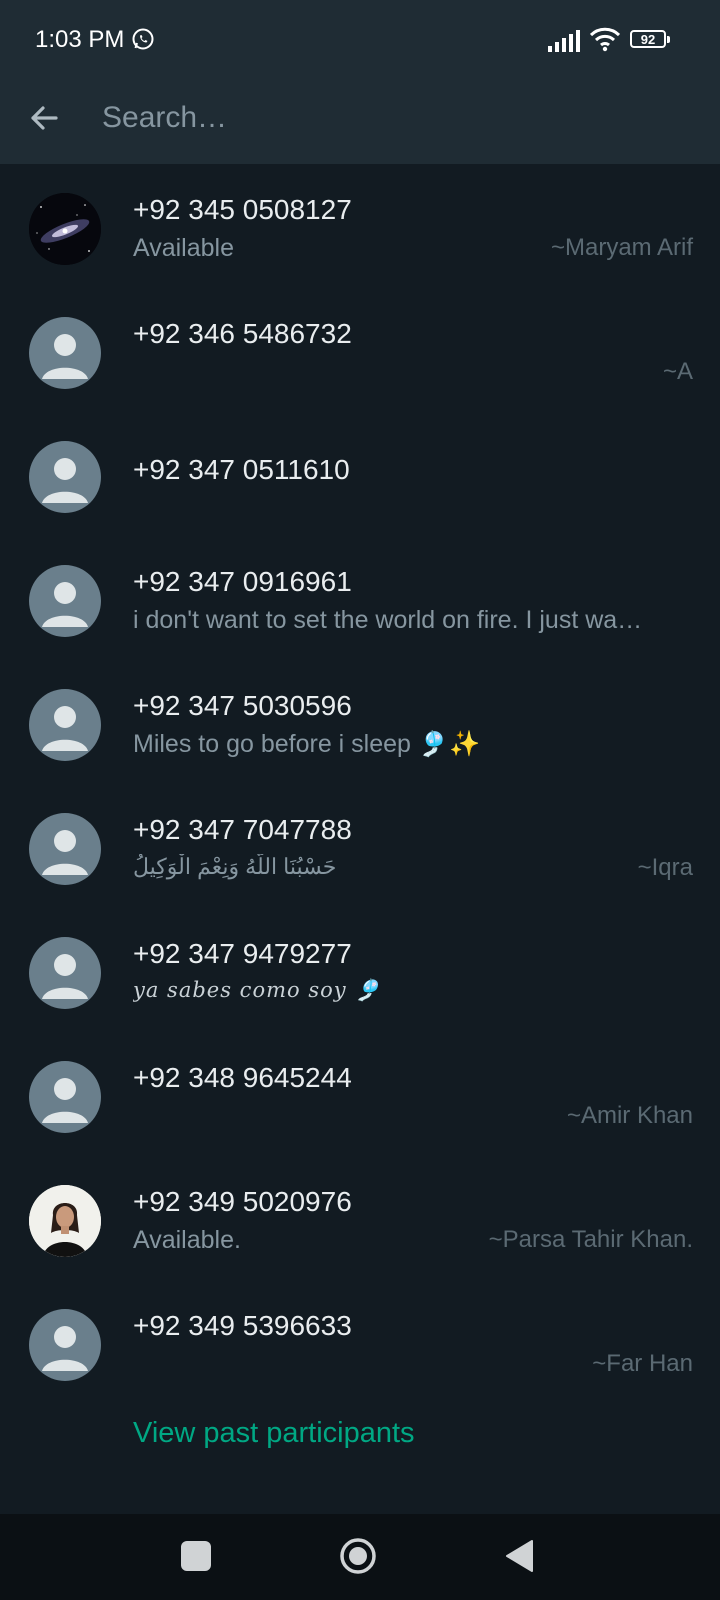  I want to click on wifi-icon, so click(605, 39).